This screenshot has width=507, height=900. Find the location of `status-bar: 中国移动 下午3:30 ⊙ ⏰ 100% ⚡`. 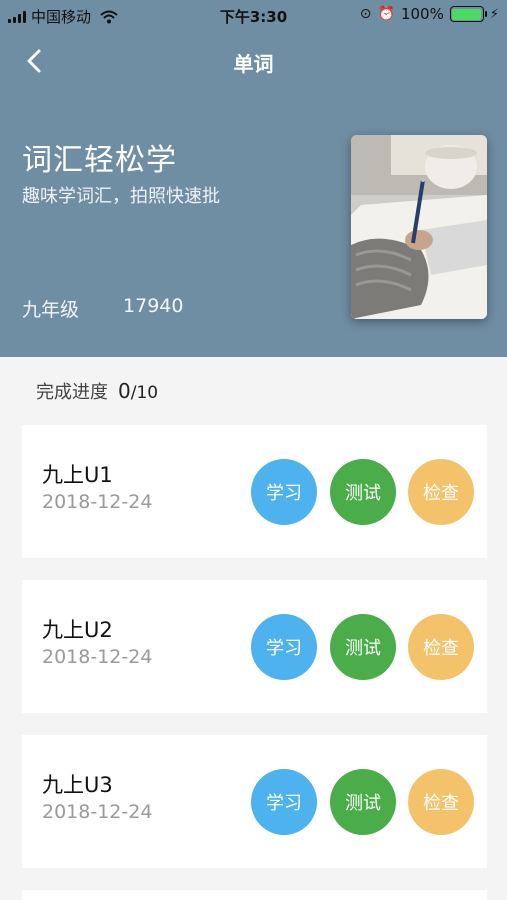

status-bar: 中国移动 下午3:30 ⊙ ⏰ 100% ⚡ is located at coordinates (253, 15).